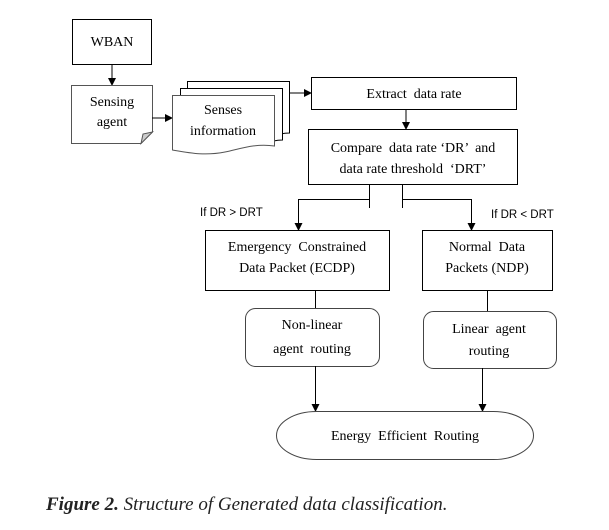 This screenshot has width=609, height=530. Describe the element at coordinates (297, 268) in the screenshot. I see `ecdp-line2: Data Packet (ECDP)` at that location.